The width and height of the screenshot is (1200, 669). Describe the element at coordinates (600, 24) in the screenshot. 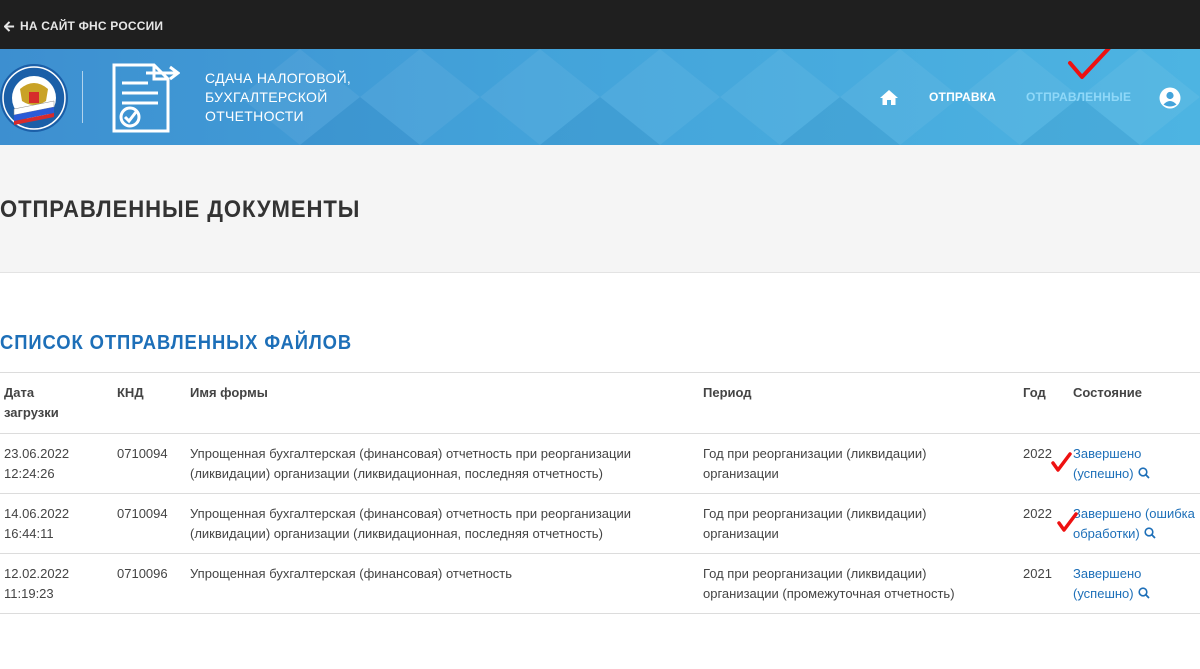

I see `top-bar: НА САЙТ ФНС РОССИИ` at that location.